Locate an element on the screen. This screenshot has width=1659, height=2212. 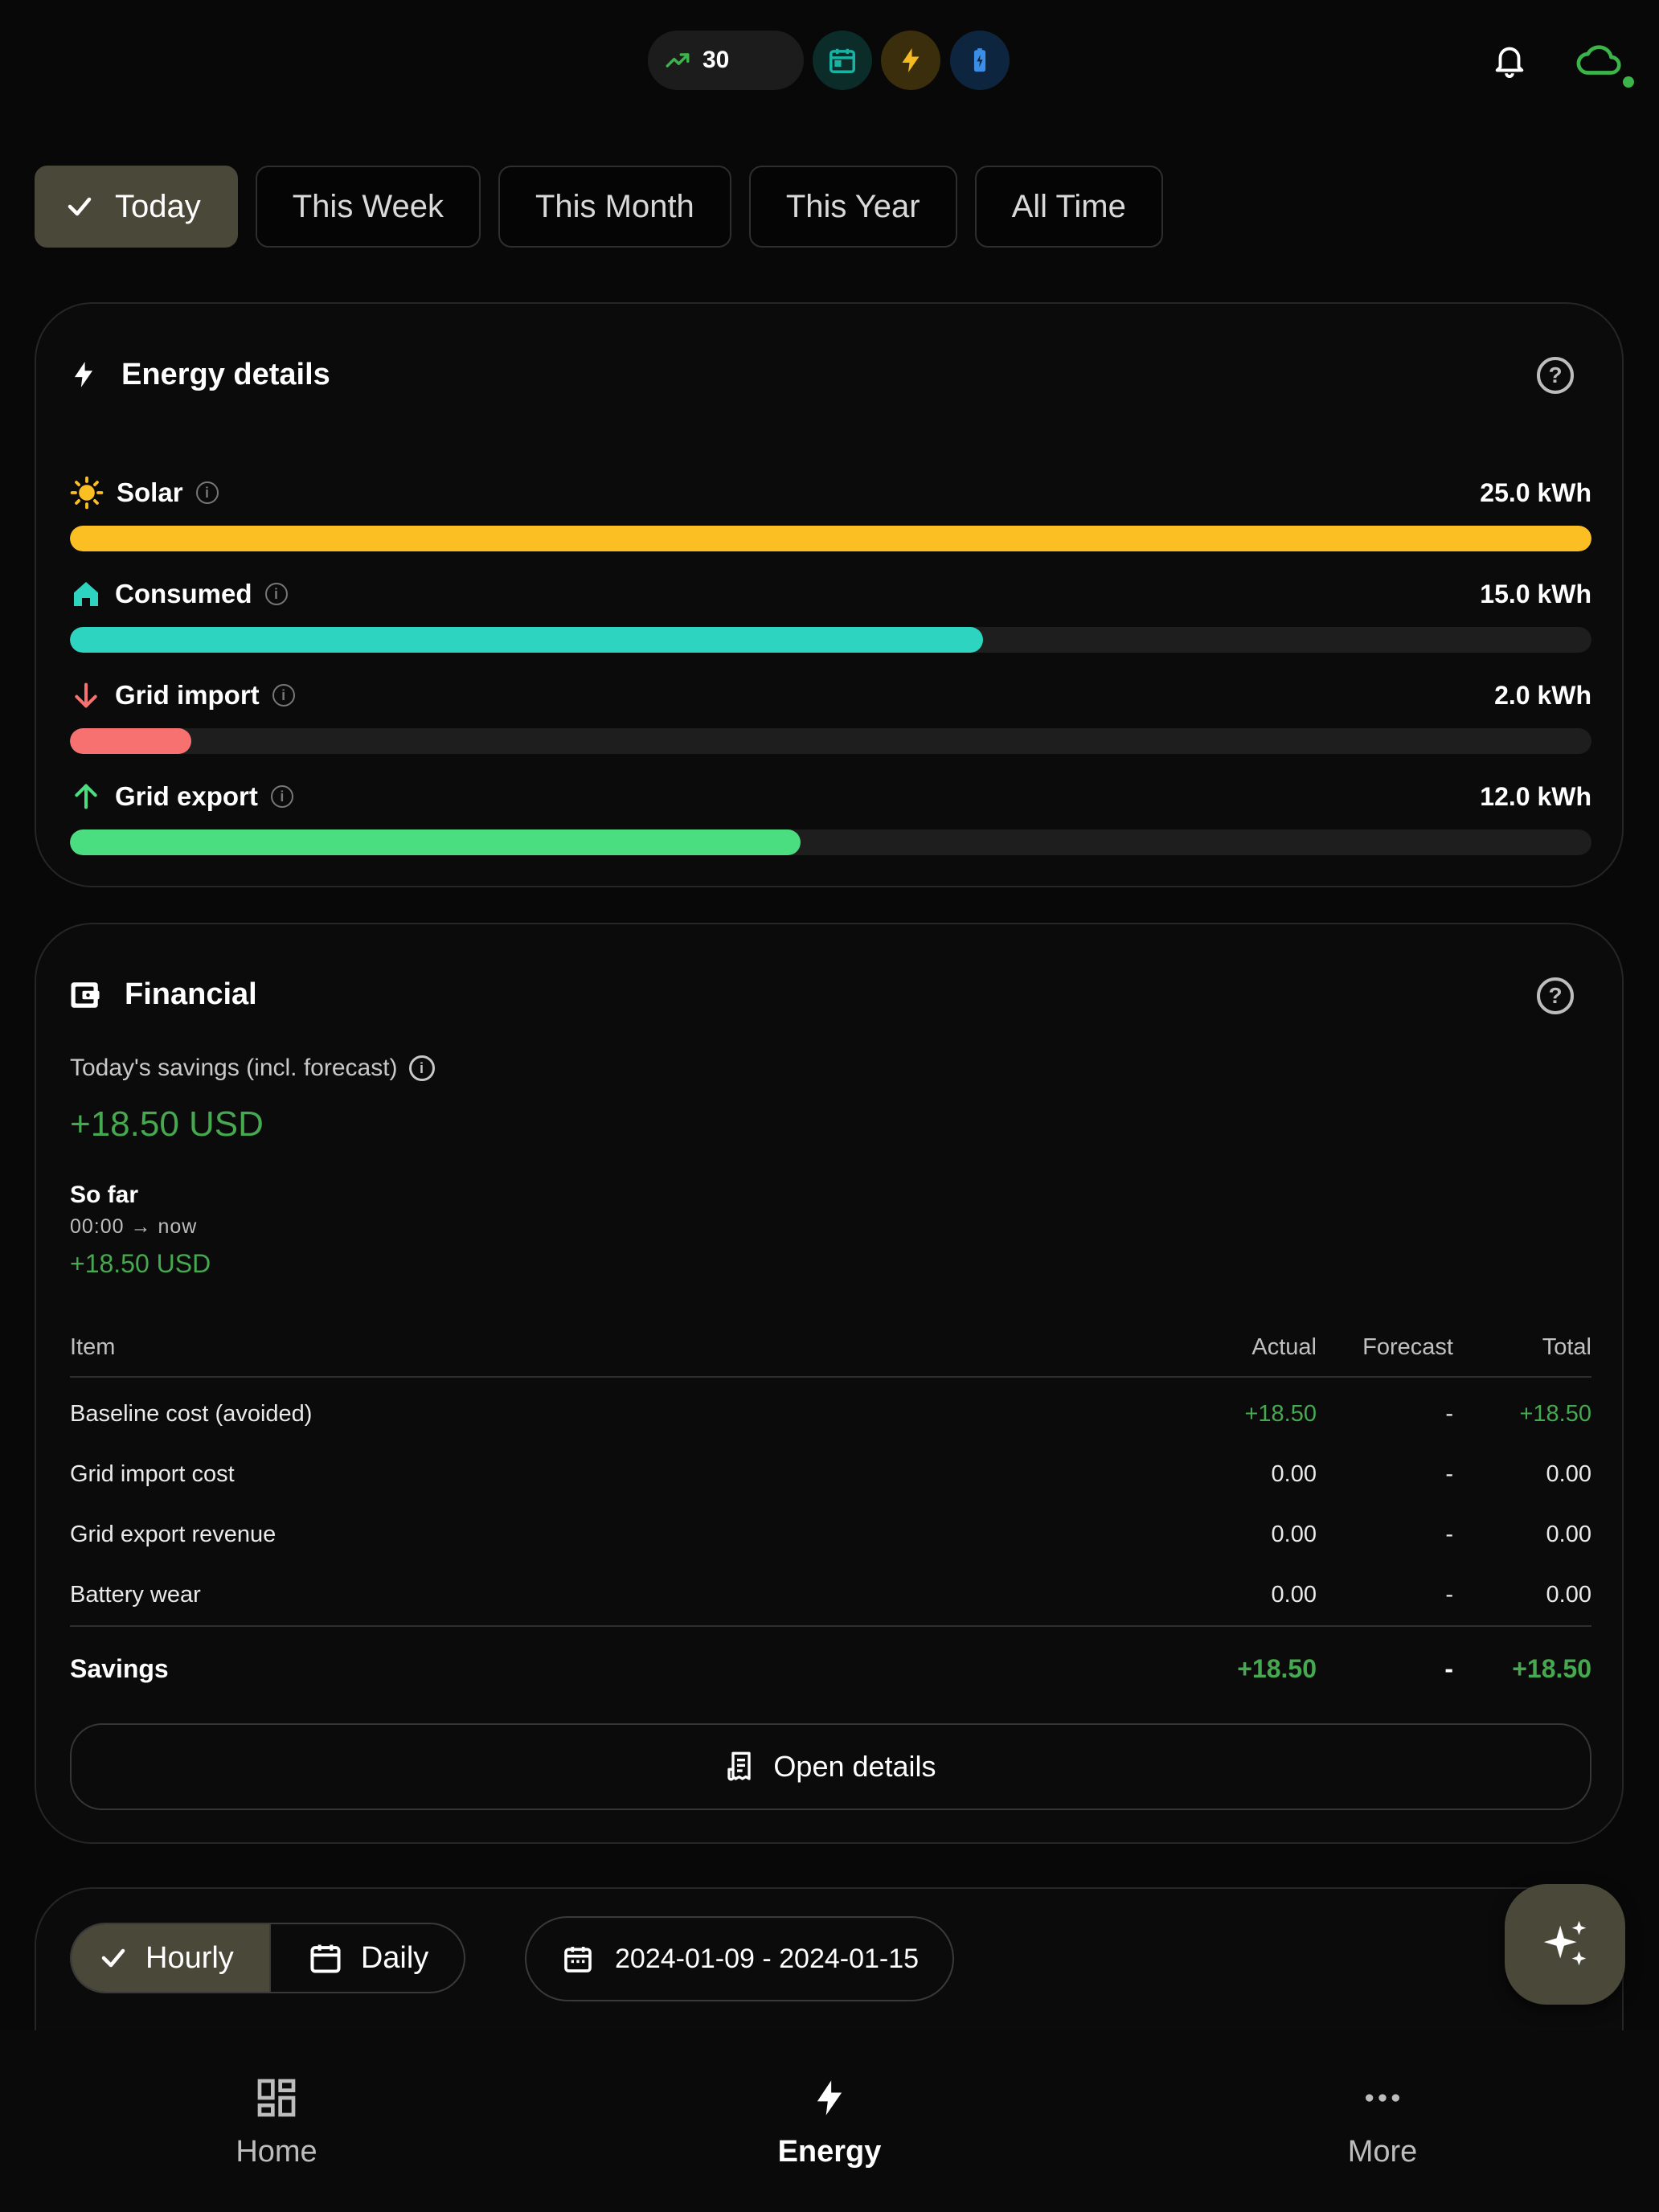
status-bar: 30 is located at coordinates (829, 61).